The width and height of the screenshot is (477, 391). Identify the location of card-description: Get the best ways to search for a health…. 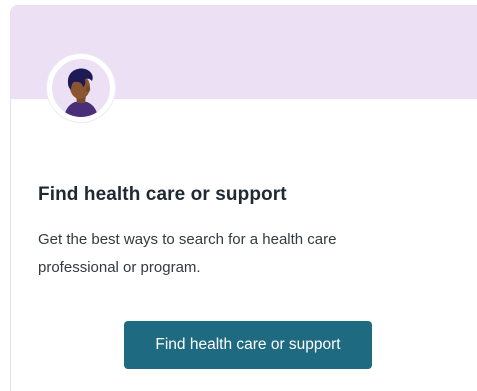
(187, 253).